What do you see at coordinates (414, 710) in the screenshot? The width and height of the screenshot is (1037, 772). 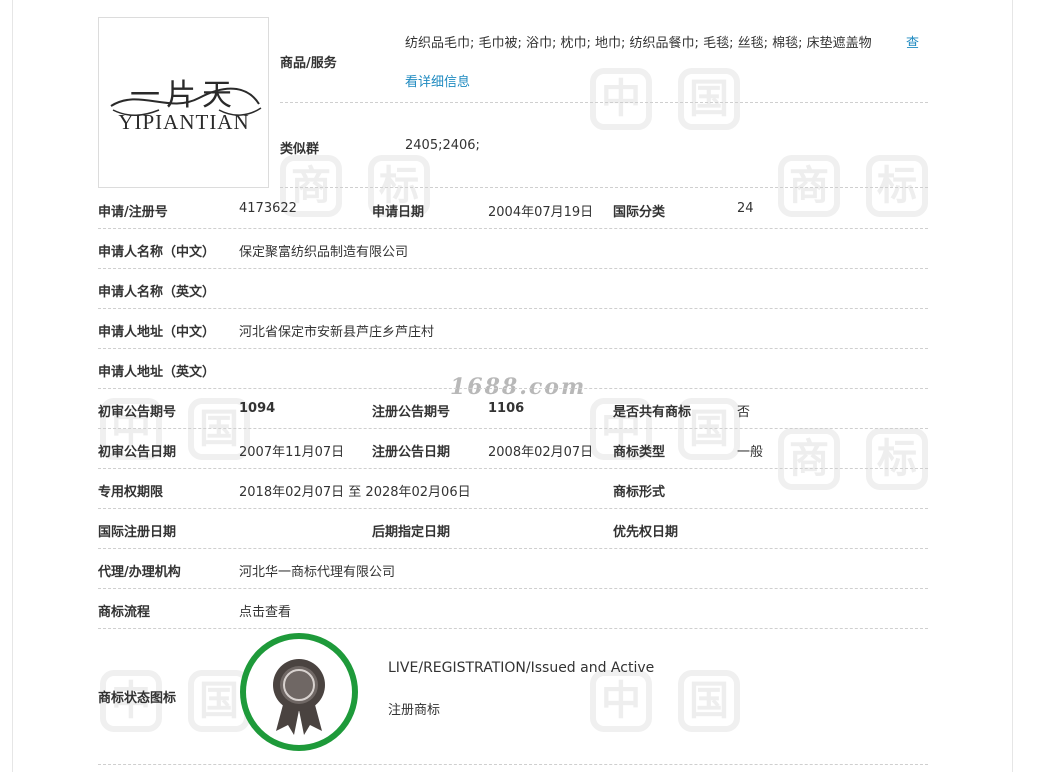 I see `status-chinese: 注册商标` at bounding box center [414, 710].